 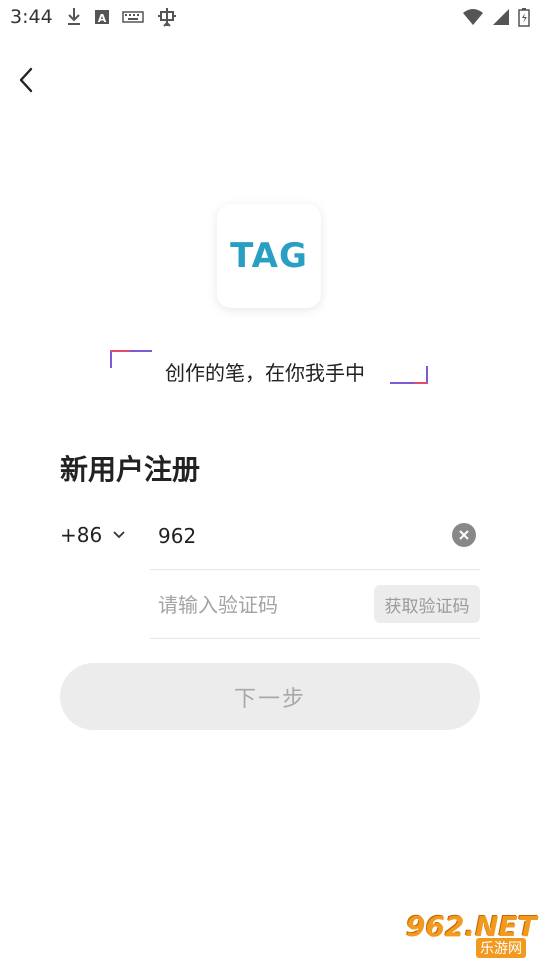 What do you see at coordinates (31, 17) in the screenshot?
I see `status-time: 3:44` at bounding box center [31, 17].